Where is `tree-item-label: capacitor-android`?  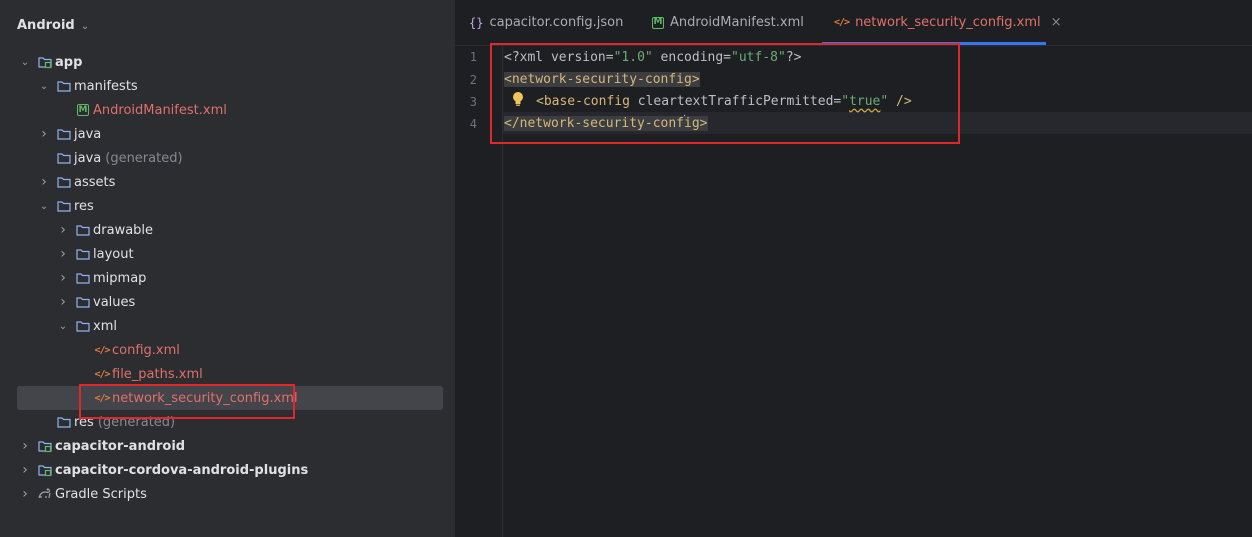
tree-item-label: capacitor-android is located at coordinates (120, 446).